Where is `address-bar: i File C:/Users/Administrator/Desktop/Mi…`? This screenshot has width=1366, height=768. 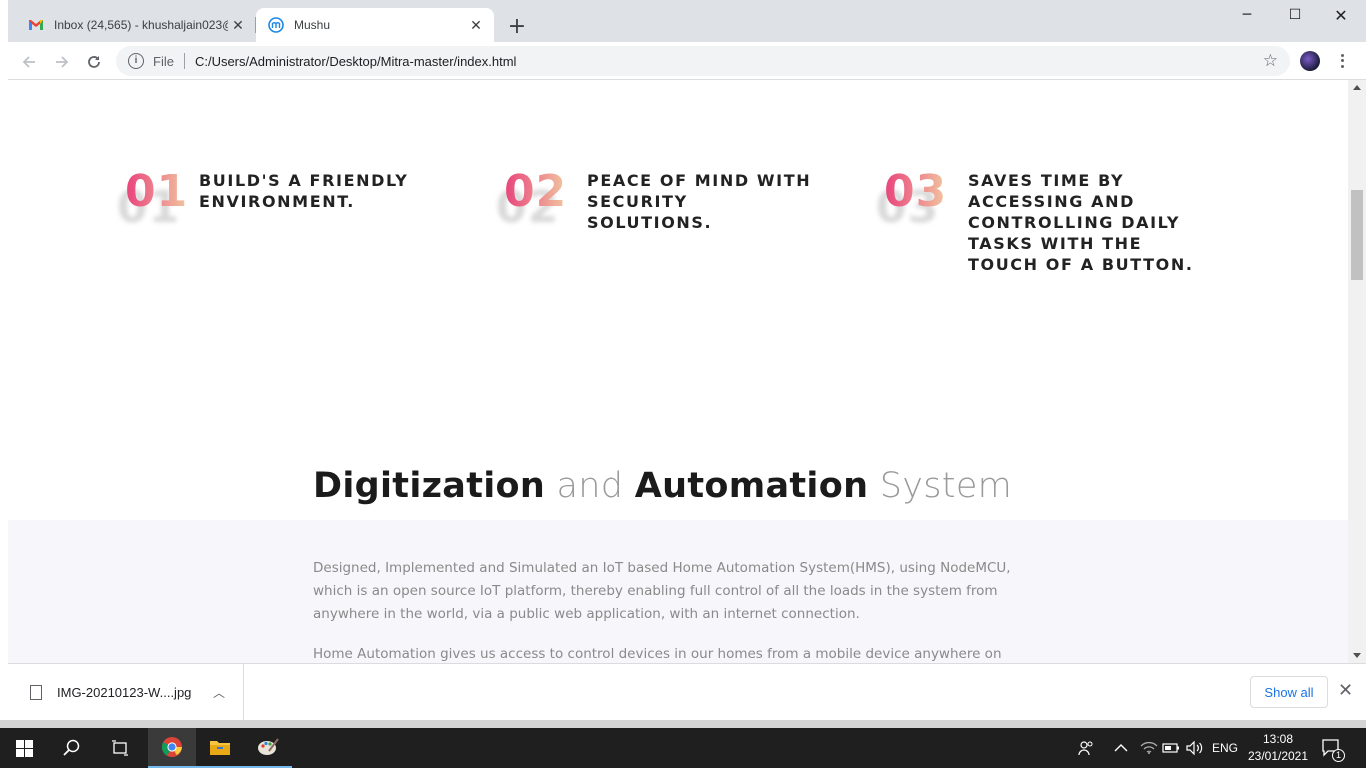
address-bar: i File C:/Users/Administrator/Desktop/Mi… is located at coordinates (703, 61).